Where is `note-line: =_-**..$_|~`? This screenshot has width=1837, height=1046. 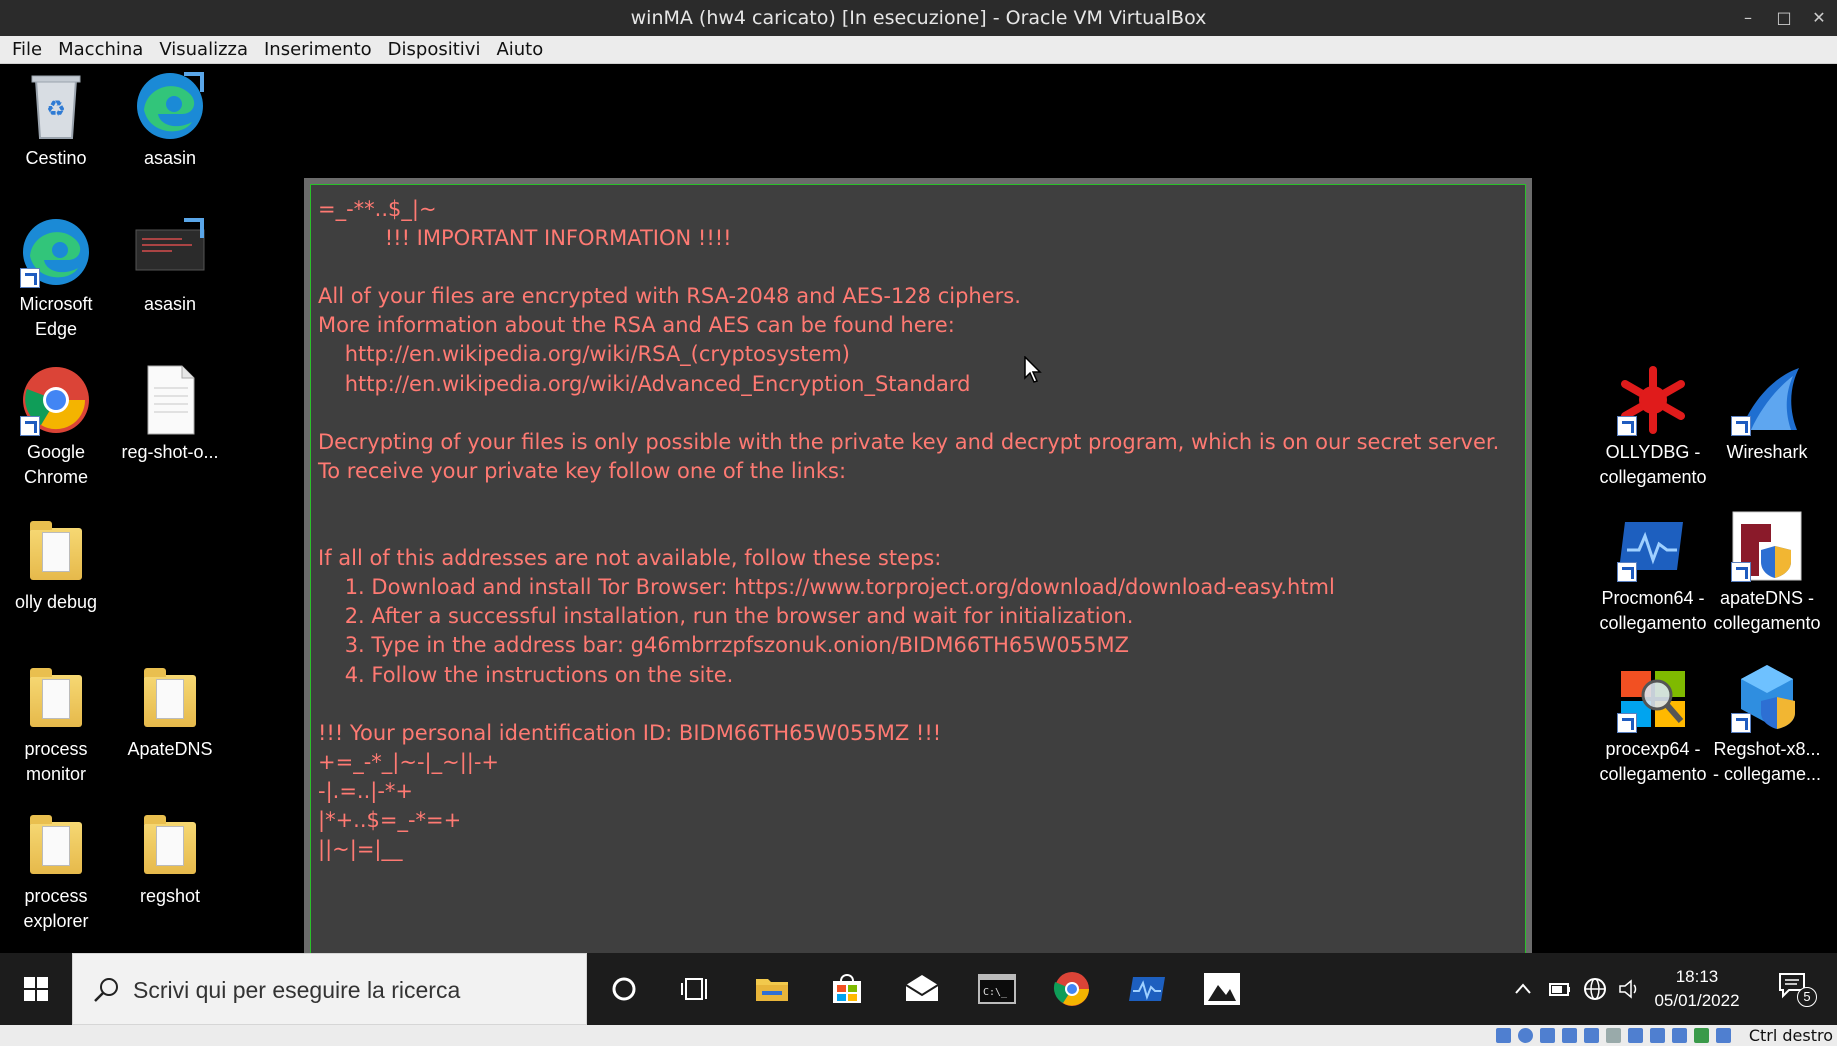 note-line: =_-**..$_|~ is located at coordinates (377, 209).